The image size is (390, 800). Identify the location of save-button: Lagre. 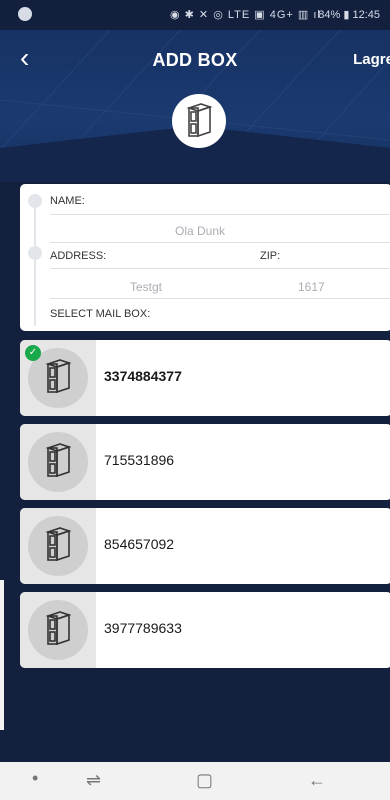
(371, 59).